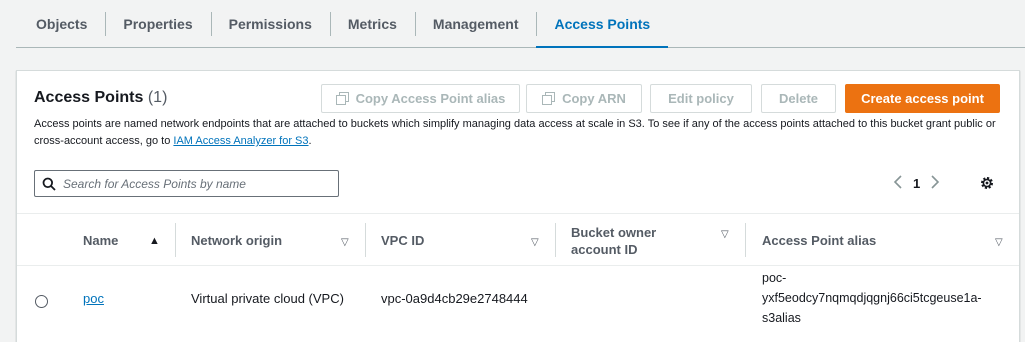 This screenshot has width=1025, height=342. What do you see at coordinates (154, 241) in the screenshot?
I see `sort-ascending-icon: ▲` at bounding box center [154, 241].